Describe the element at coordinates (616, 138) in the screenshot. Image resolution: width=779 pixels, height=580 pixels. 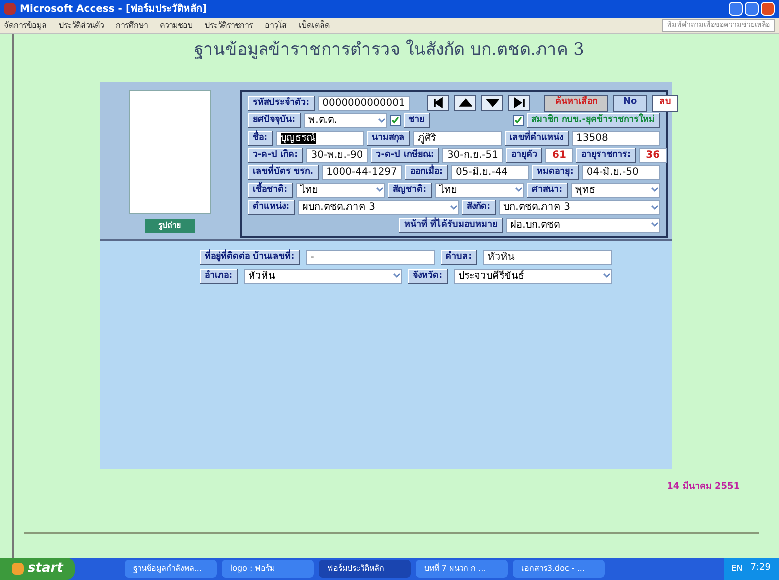
I see `text-field: 13508` at that location.